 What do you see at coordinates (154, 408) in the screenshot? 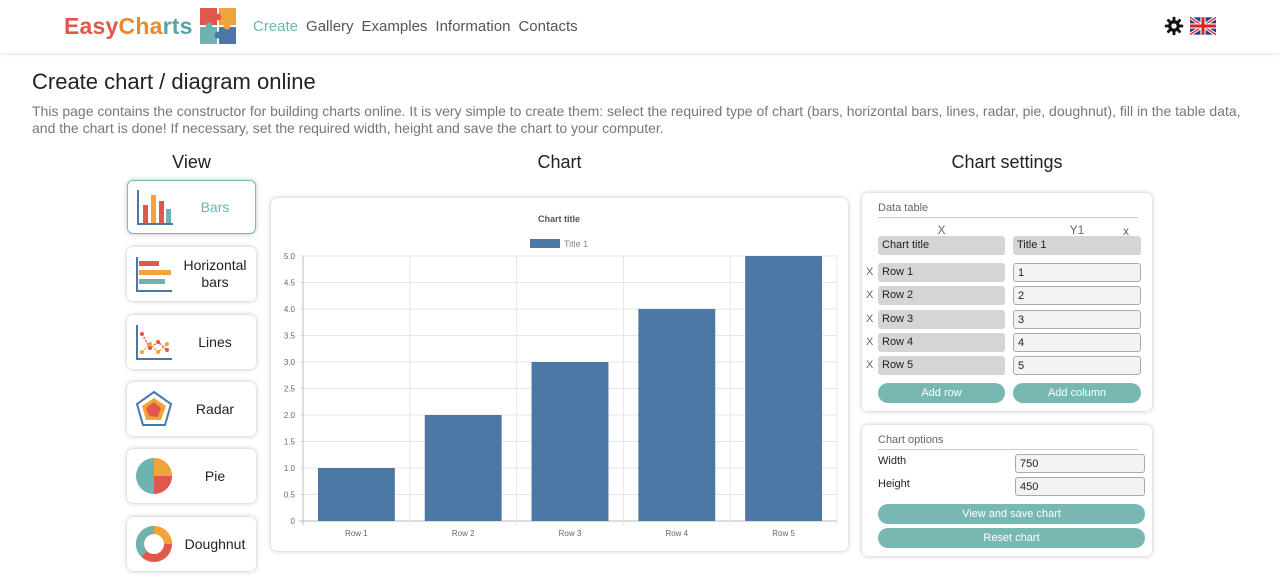
I see `radar-chart-icon` at bounding box center [154, 408].